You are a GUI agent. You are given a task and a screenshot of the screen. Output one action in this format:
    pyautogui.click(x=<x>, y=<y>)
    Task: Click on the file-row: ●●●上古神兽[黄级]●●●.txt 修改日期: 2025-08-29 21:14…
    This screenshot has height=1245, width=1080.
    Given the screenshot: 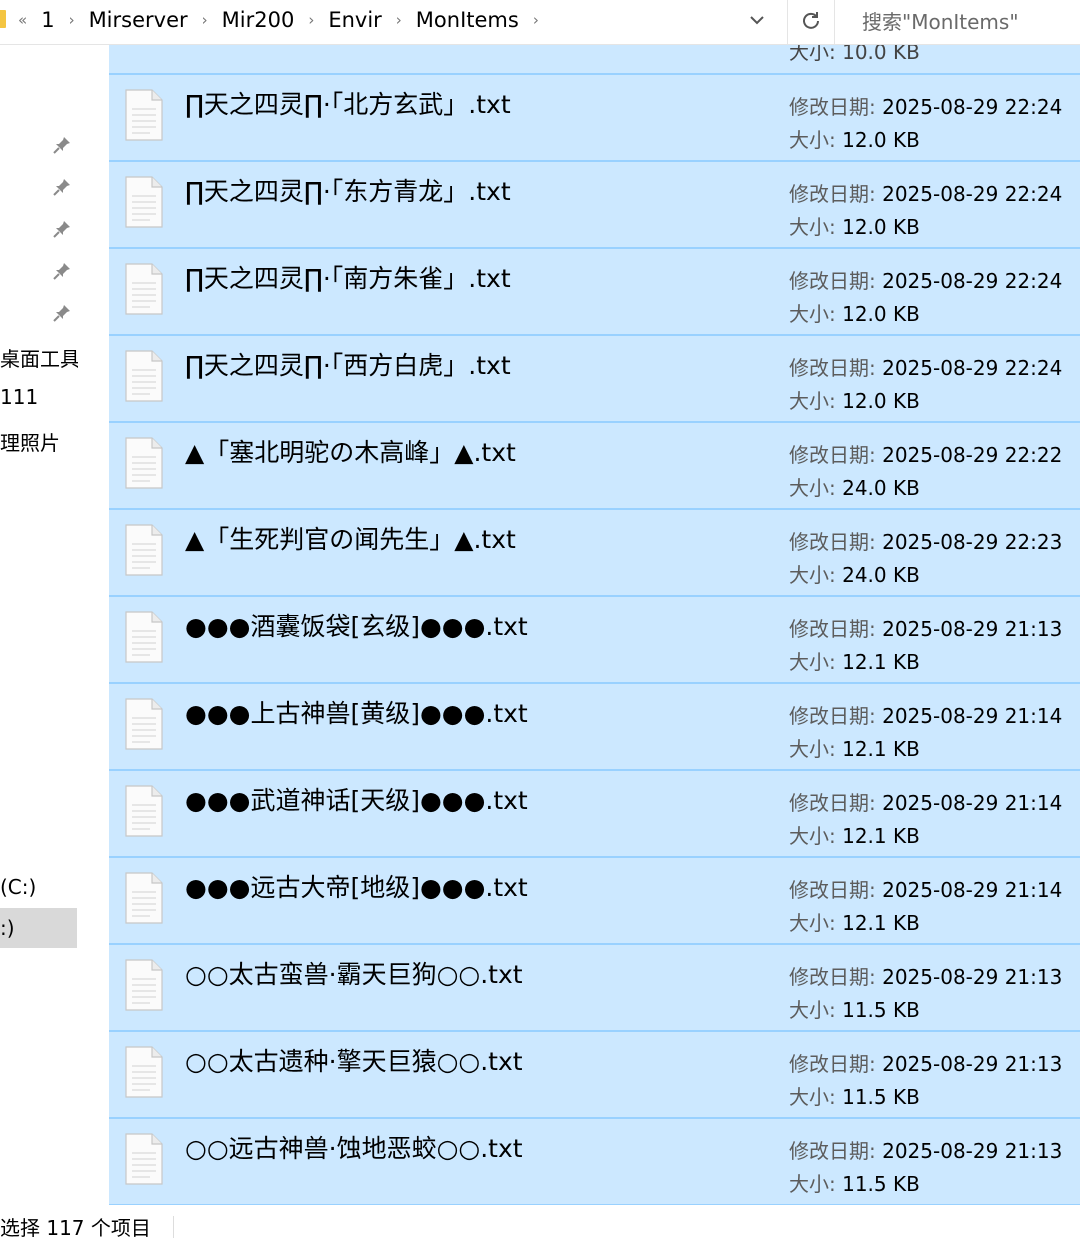 What is the action you would take?
    pyautogui.click(x=594, y=727)
    